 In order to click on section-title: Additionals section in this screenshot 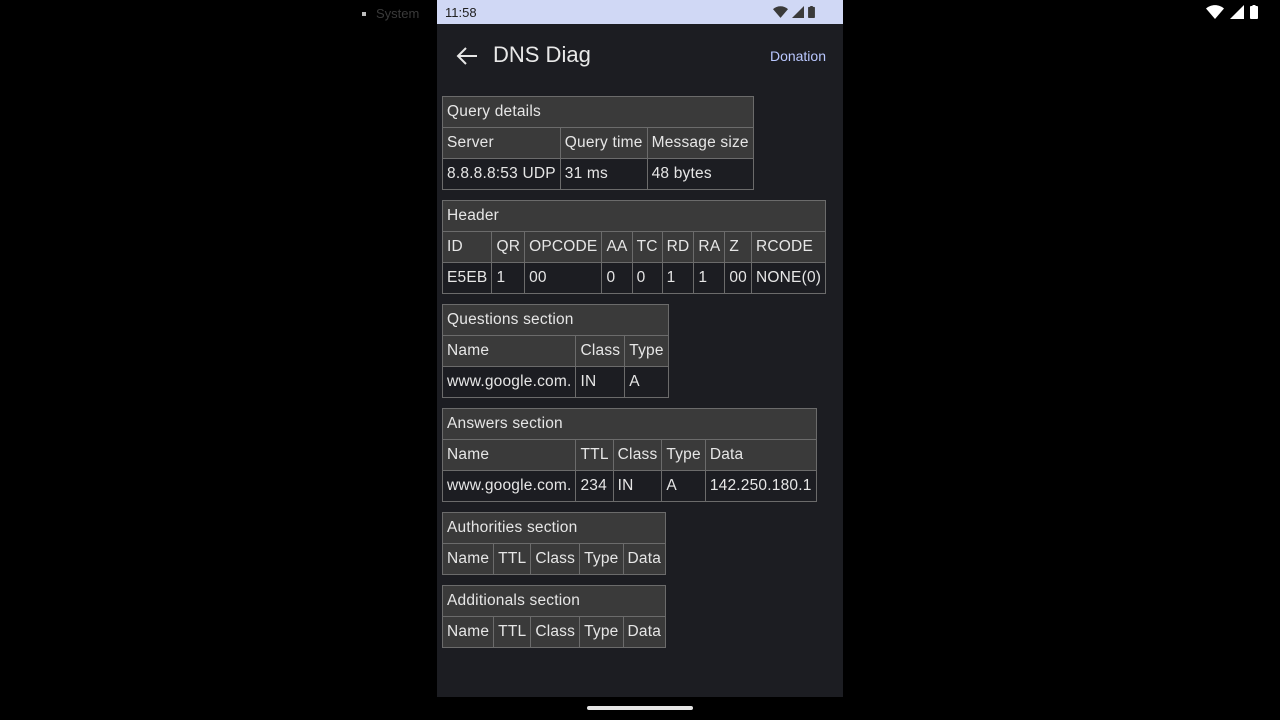, I will do `click(554, 601)`.